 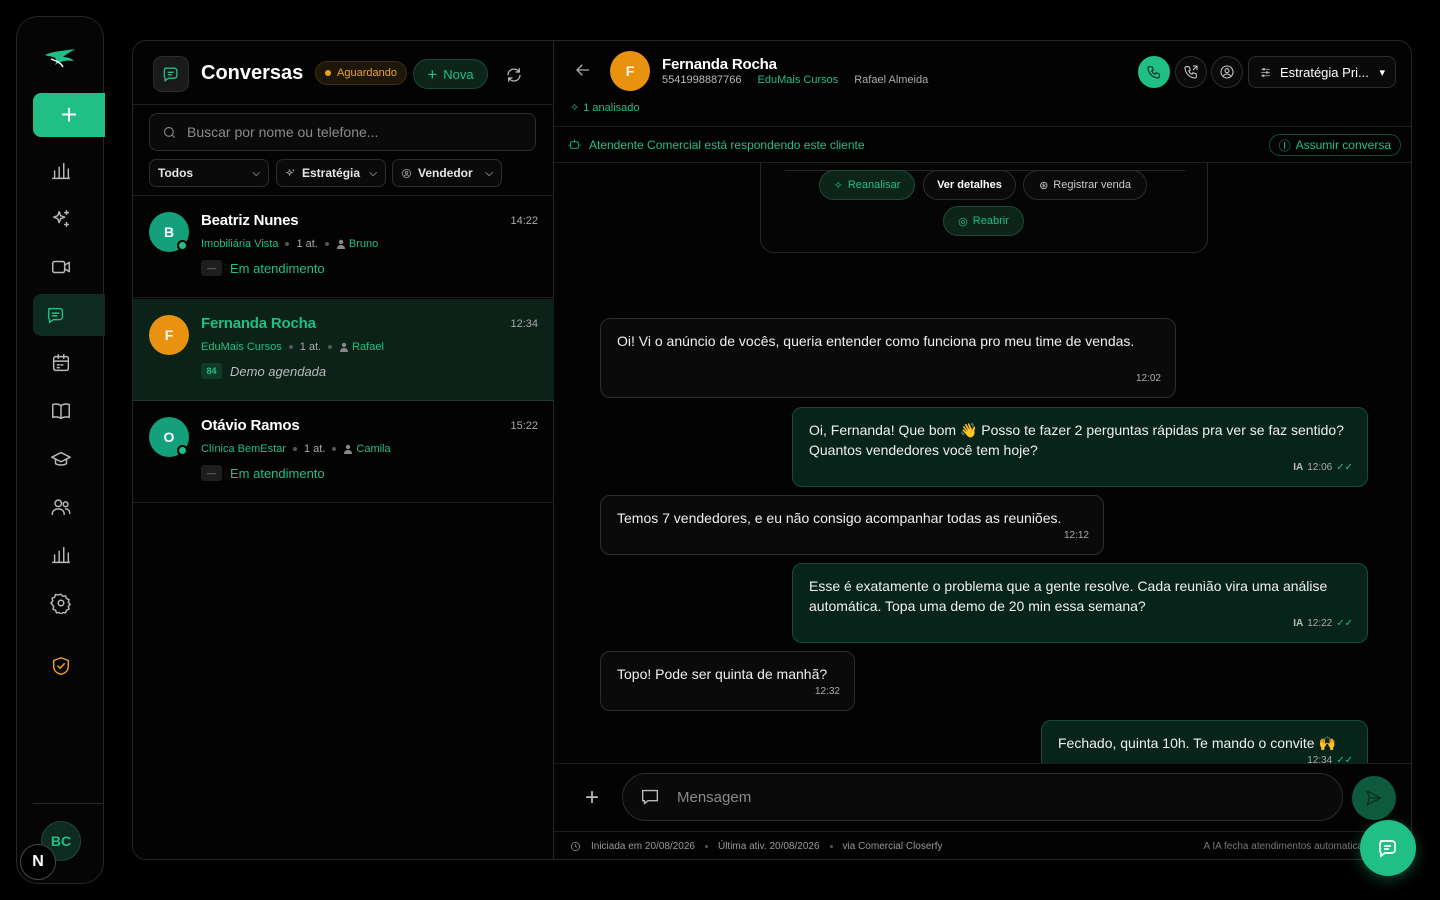 I want to click on reanalyze-button: ✧ Reanalisar, so click(x=867, y=185).